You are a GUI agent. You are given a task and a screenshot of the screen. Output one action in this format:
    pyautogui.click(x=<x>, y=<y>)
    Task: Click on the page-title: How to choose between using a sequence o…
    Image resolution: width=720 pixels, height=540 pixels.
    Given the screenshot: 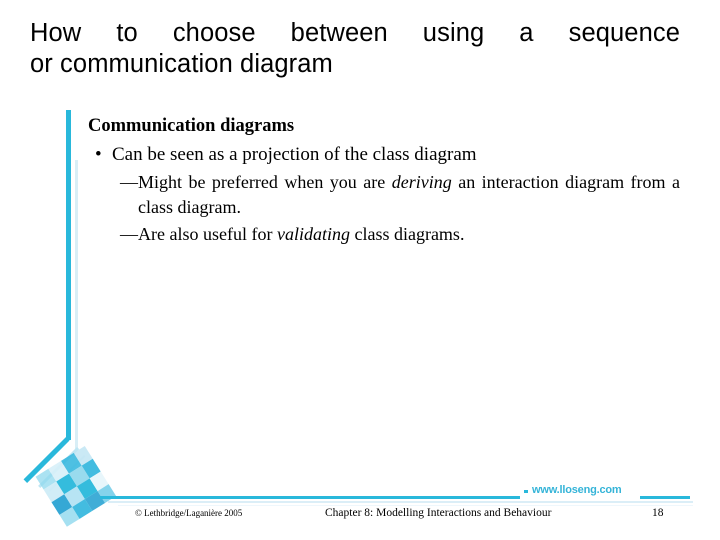 What is the action you would take?
    pyautogui.click(x=355, y=49)
    